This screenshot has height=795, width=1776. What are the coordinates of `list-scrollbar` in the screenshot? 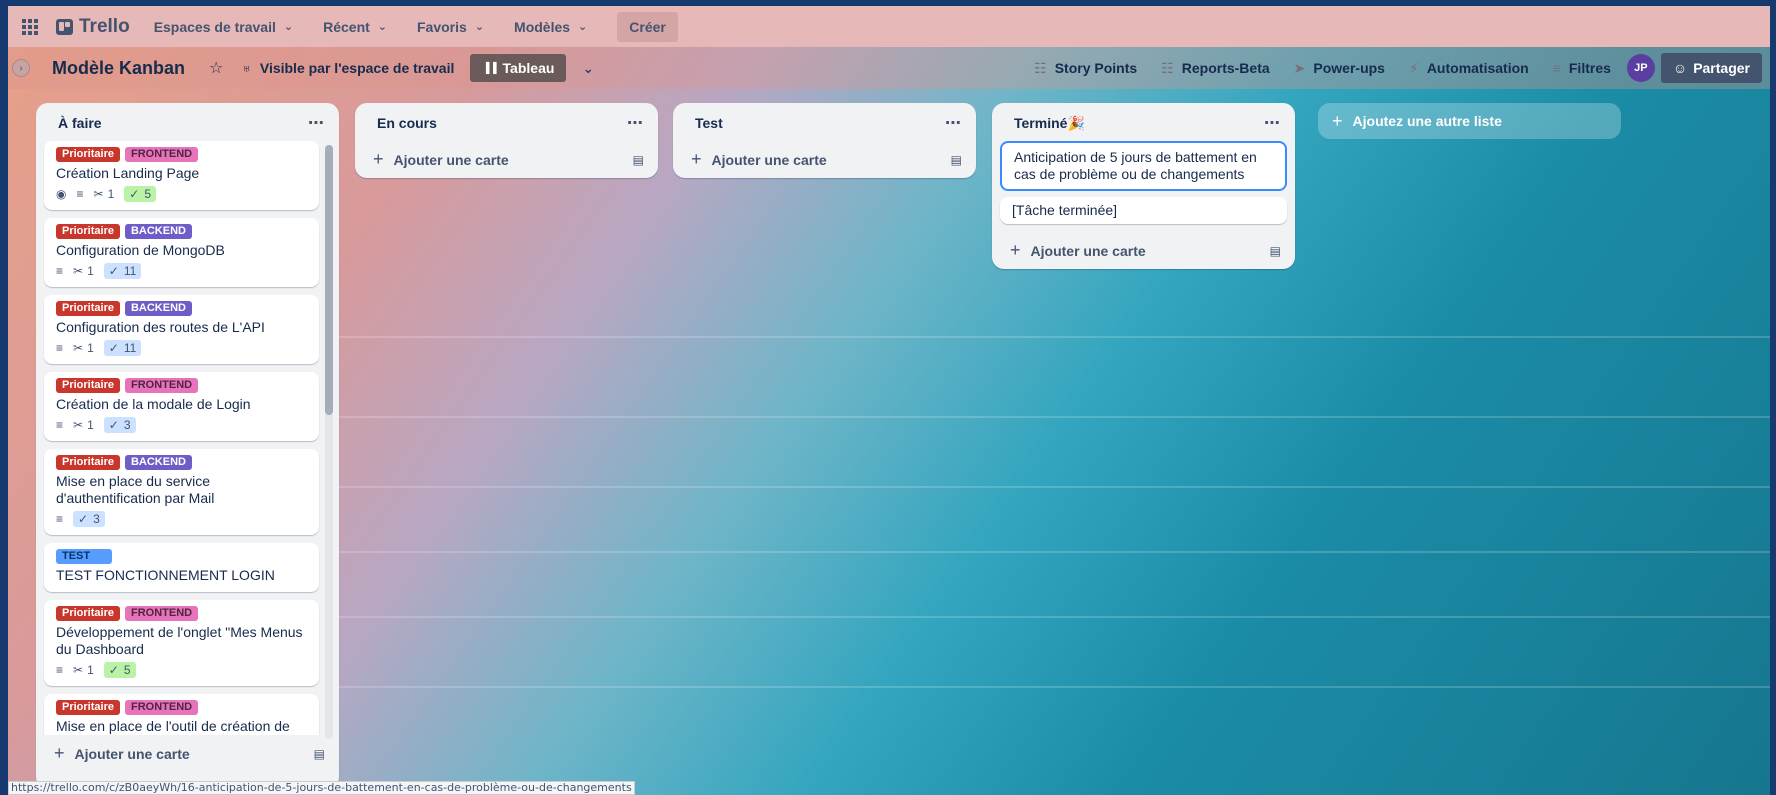 It's located at (329, 442).